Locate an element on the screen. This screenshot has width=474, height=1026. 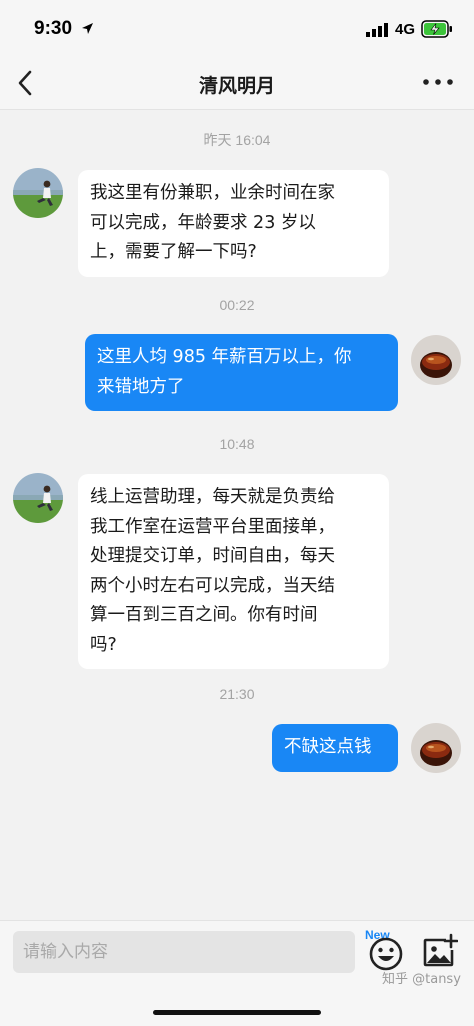
message-line: 算一百到三百之间。你有时间 is located at coordinates (204, 615).